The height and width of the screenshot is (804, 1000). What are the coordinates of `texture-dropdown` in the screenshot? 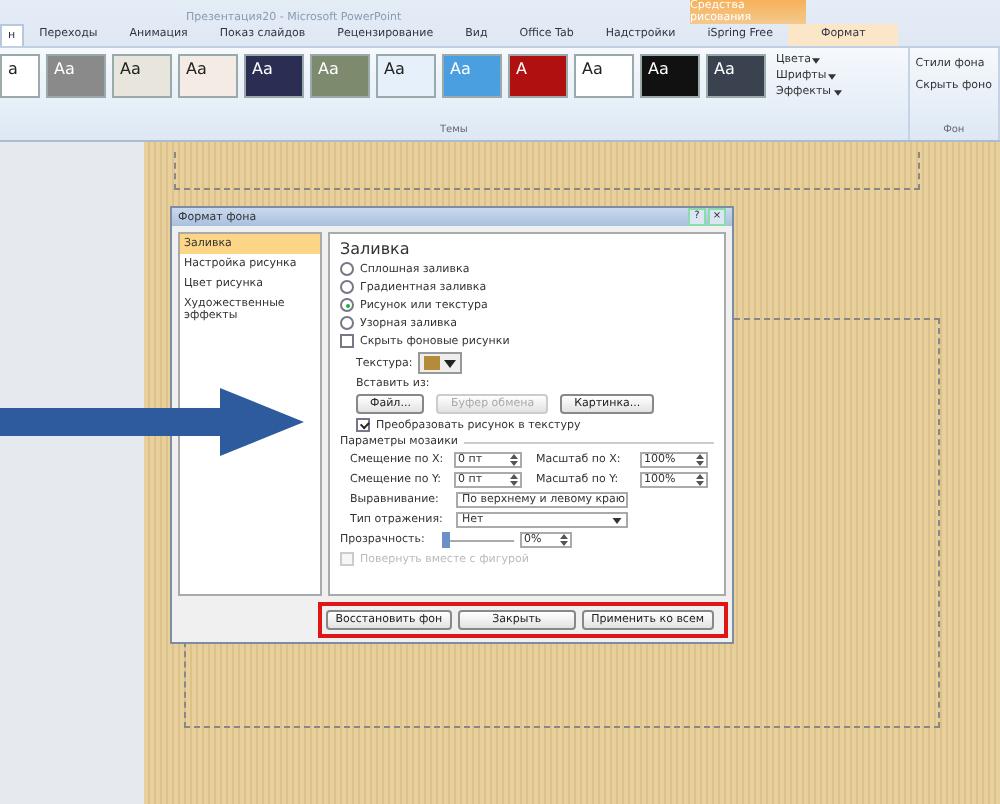 It's located at (440, 363).